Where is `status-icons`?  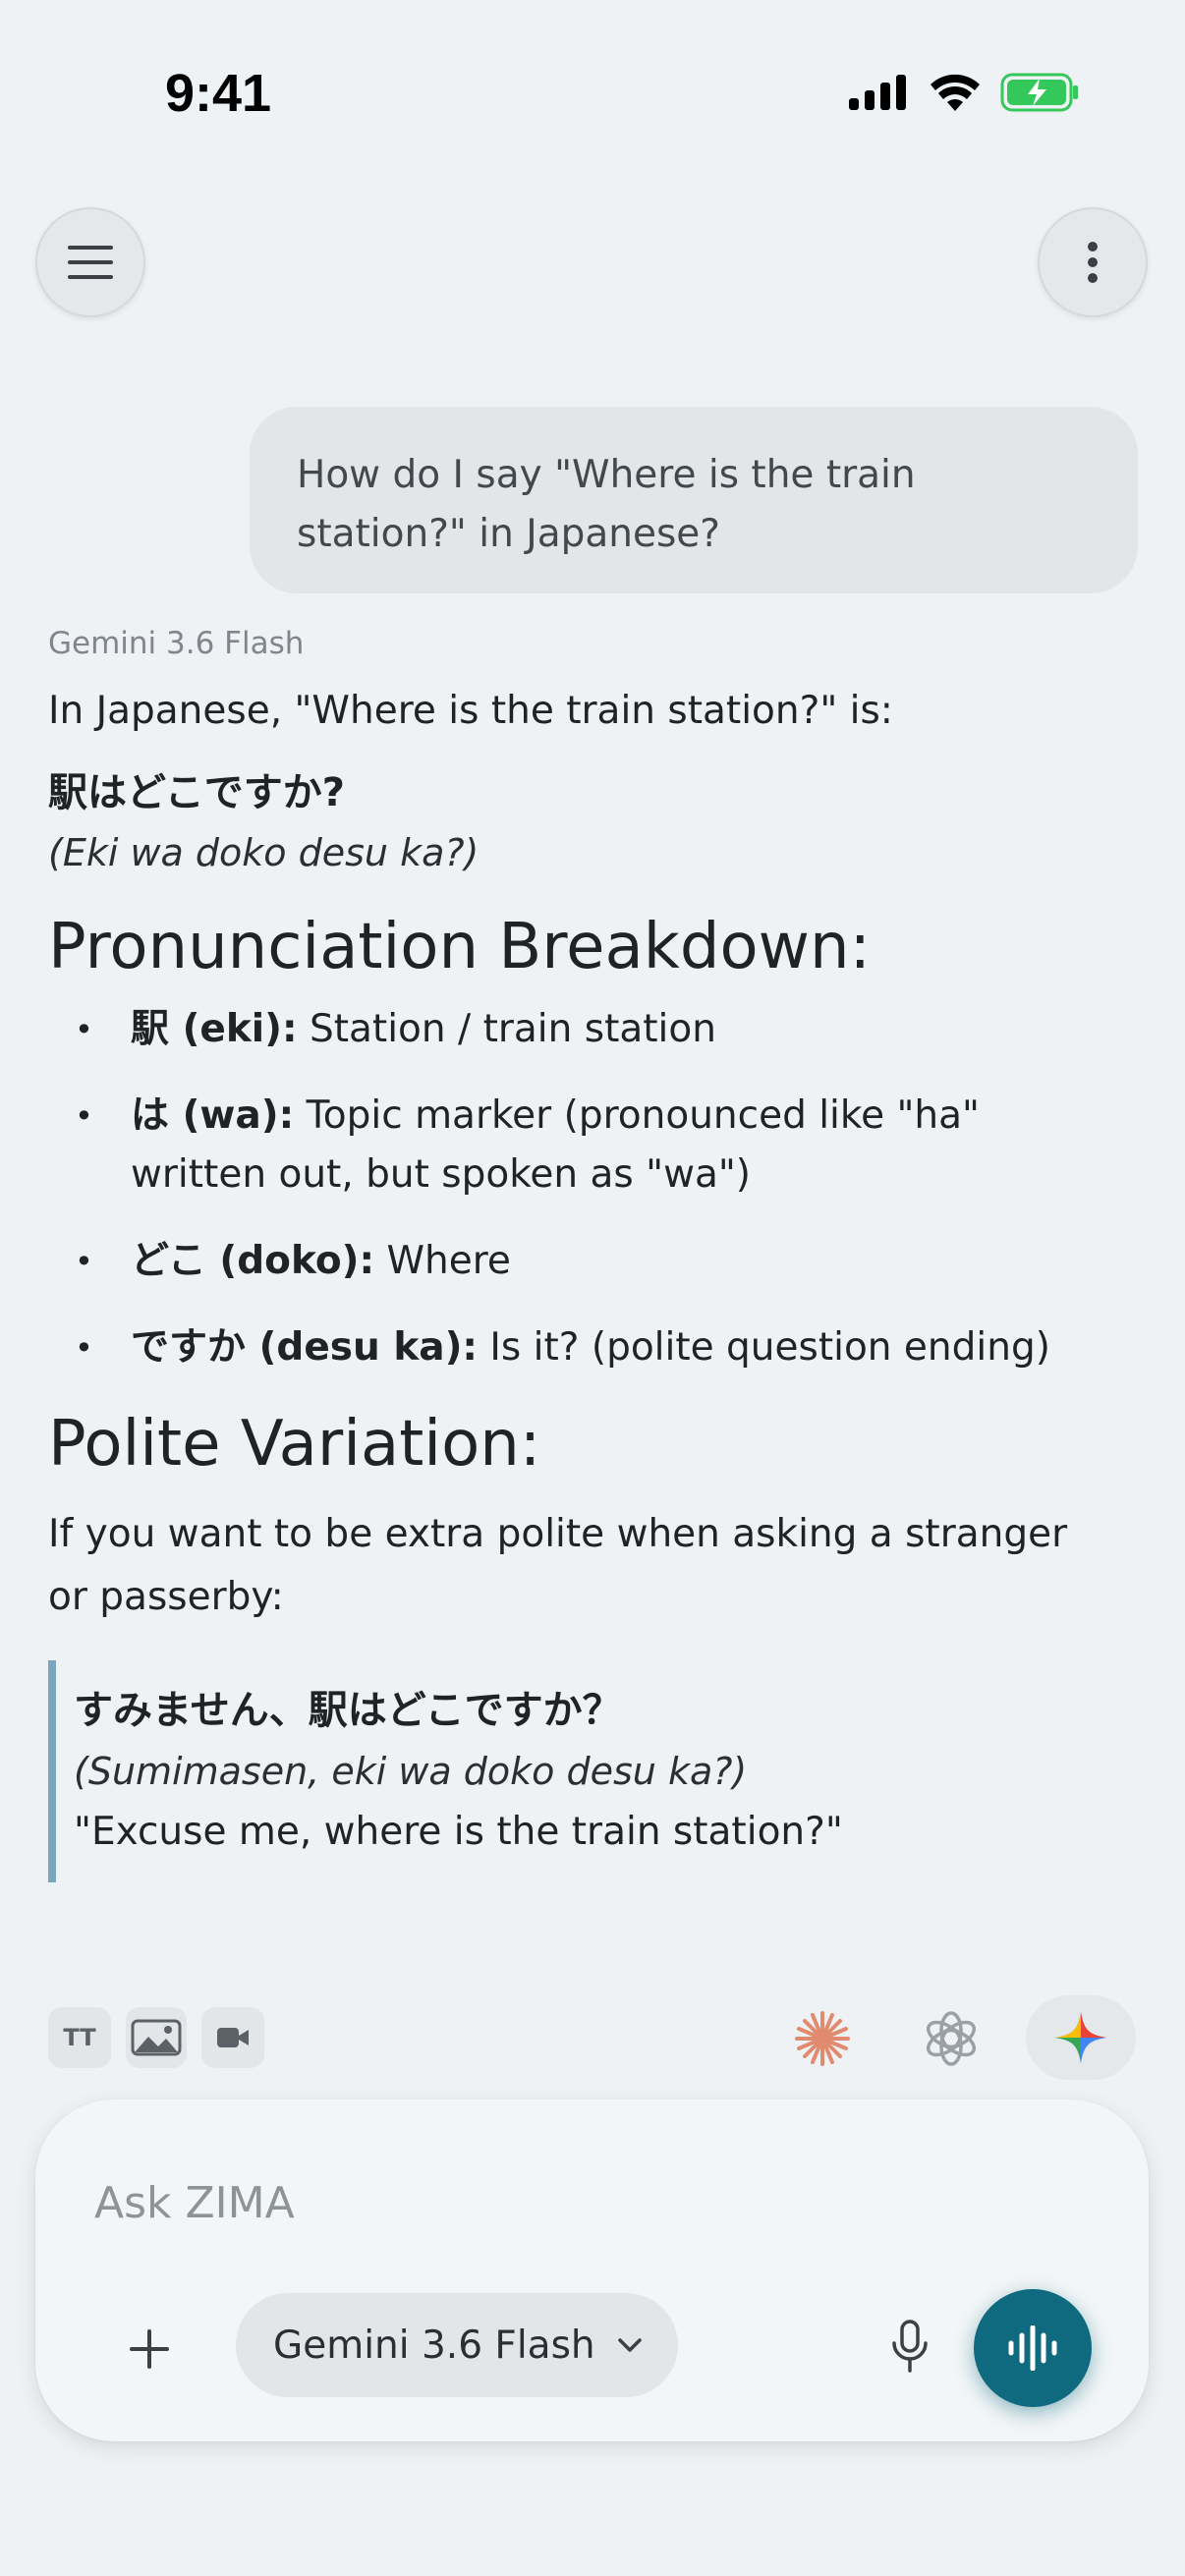 status-icons is located at coordinates (965, 92).